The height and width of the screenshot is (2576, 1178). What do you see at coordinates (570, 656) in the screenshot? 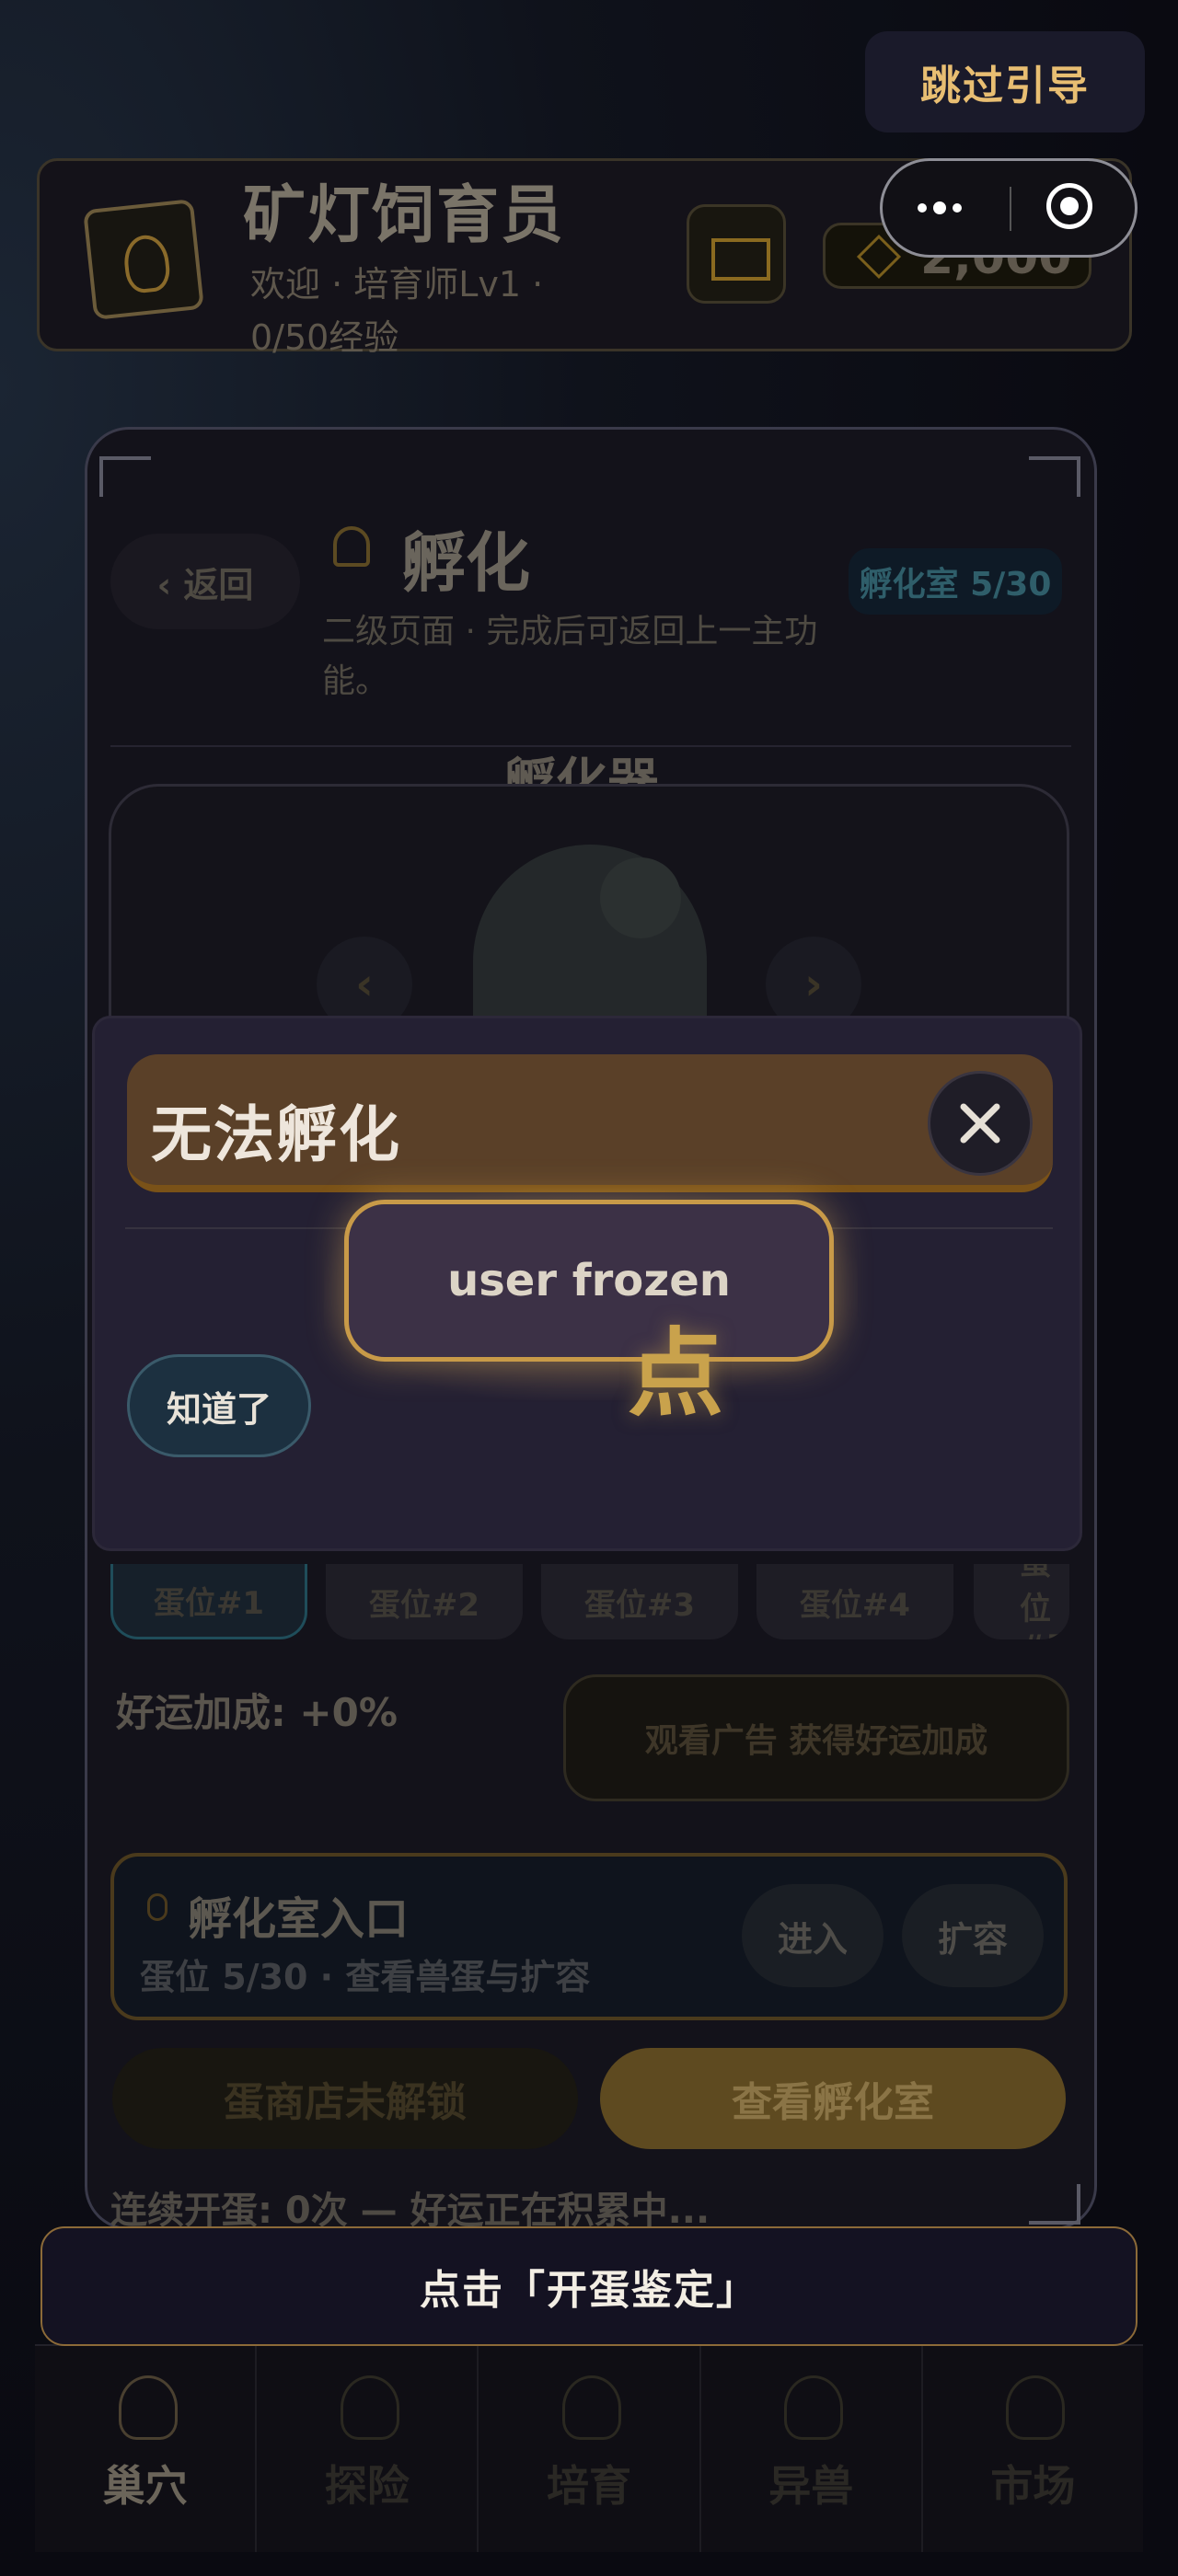
I see `page-subtitle: 二级页面 · 完成后可返回上一主功能。` at bounding box center [570, 656].